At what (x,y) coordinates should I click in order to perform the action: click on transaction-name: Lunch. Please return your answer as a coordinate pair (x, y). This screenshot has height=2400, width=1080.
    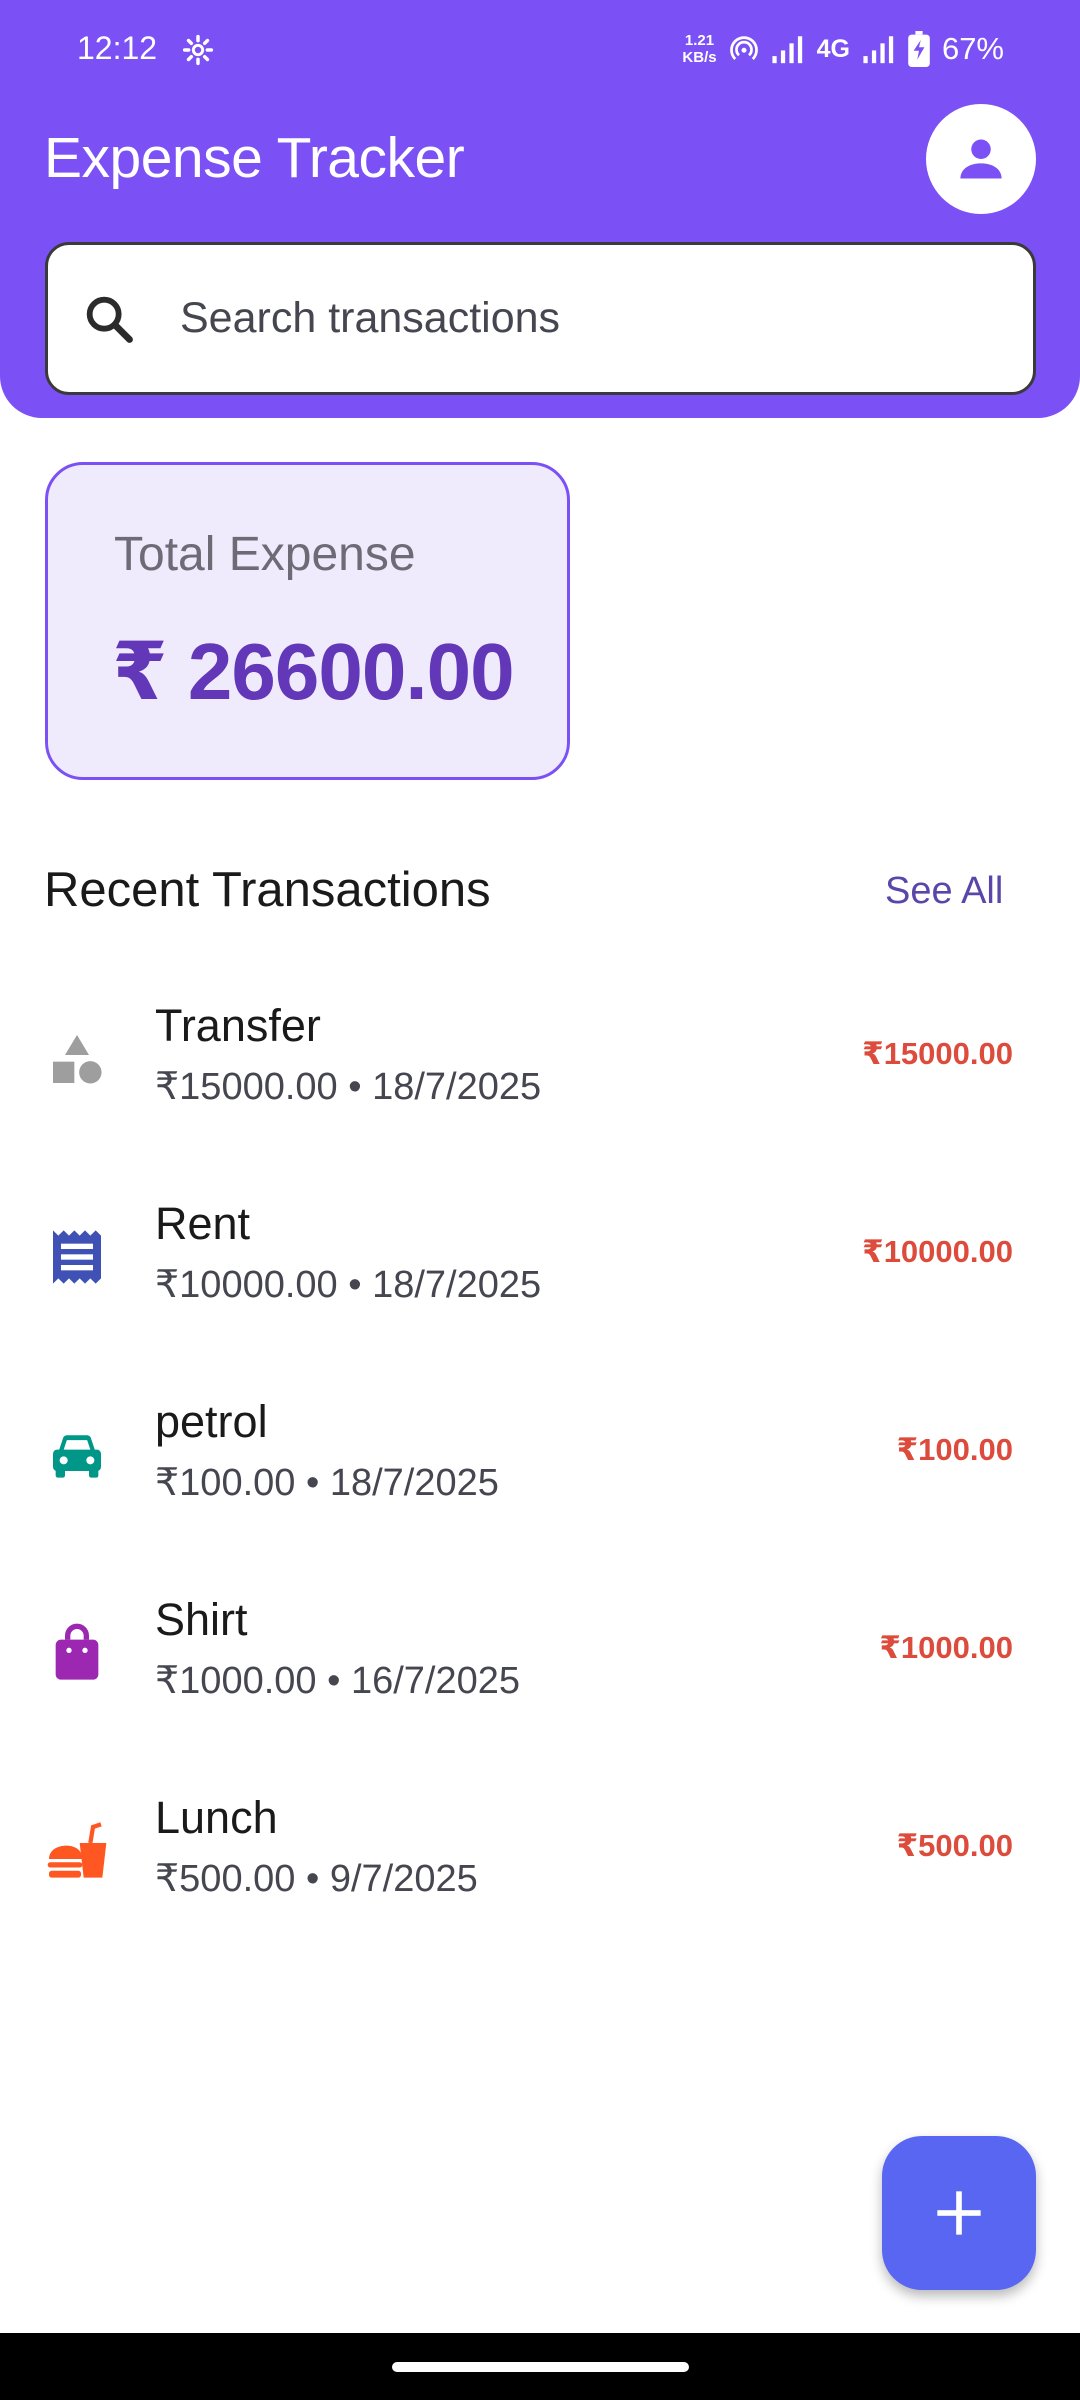
    Looking at the image, I should click on (216, 1817).